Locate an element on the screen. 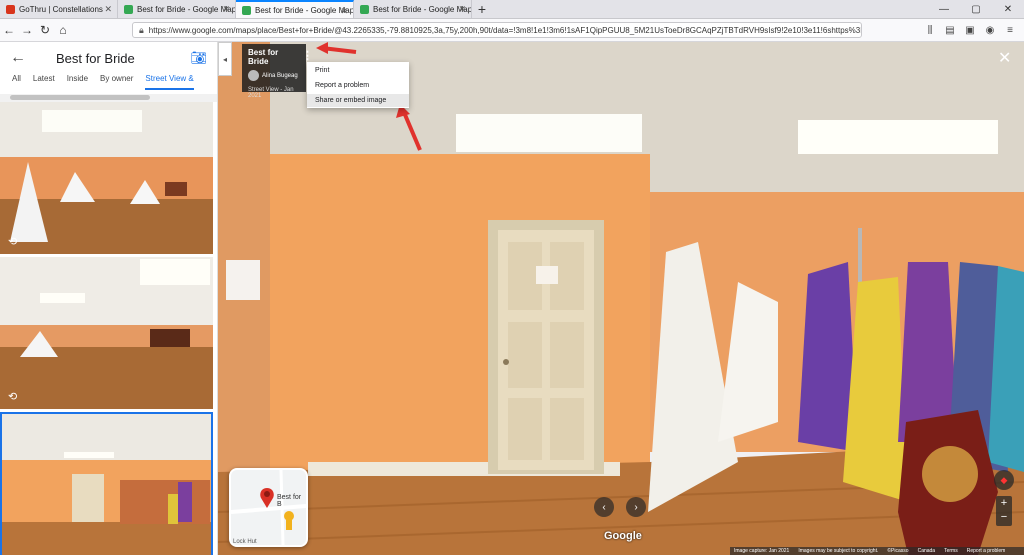 The width and height of the screenshot is (1024, 555). tab-google-maps-1: Best for Bride - Google Maps ✕ is located at coordinates (177, 9).